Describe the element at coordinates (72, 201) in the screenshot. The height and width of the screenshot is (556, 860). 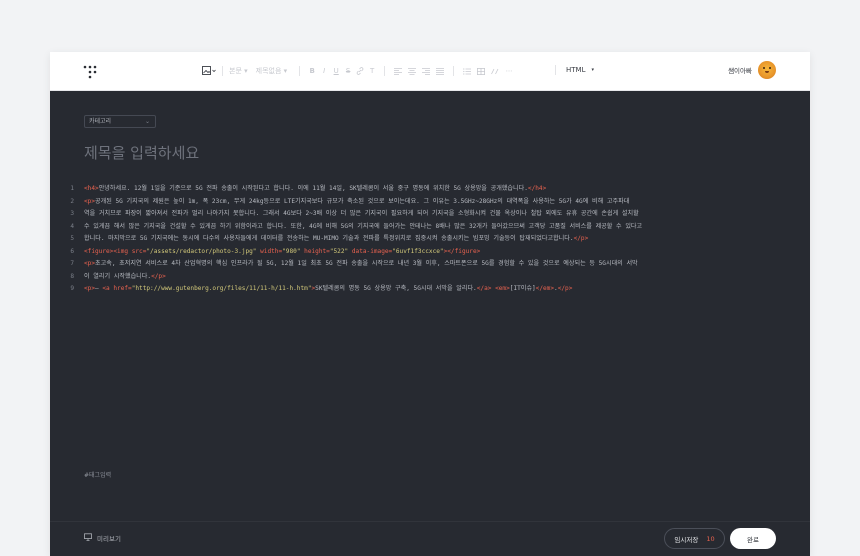
I see `line-number: 2` at that location.